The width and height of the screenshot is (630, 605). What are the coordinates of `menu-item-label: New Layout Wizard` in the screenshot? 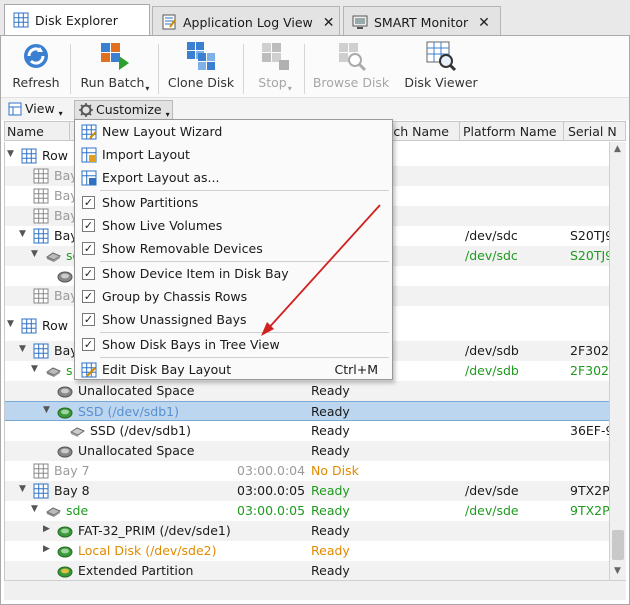 It's located at (162, 131).